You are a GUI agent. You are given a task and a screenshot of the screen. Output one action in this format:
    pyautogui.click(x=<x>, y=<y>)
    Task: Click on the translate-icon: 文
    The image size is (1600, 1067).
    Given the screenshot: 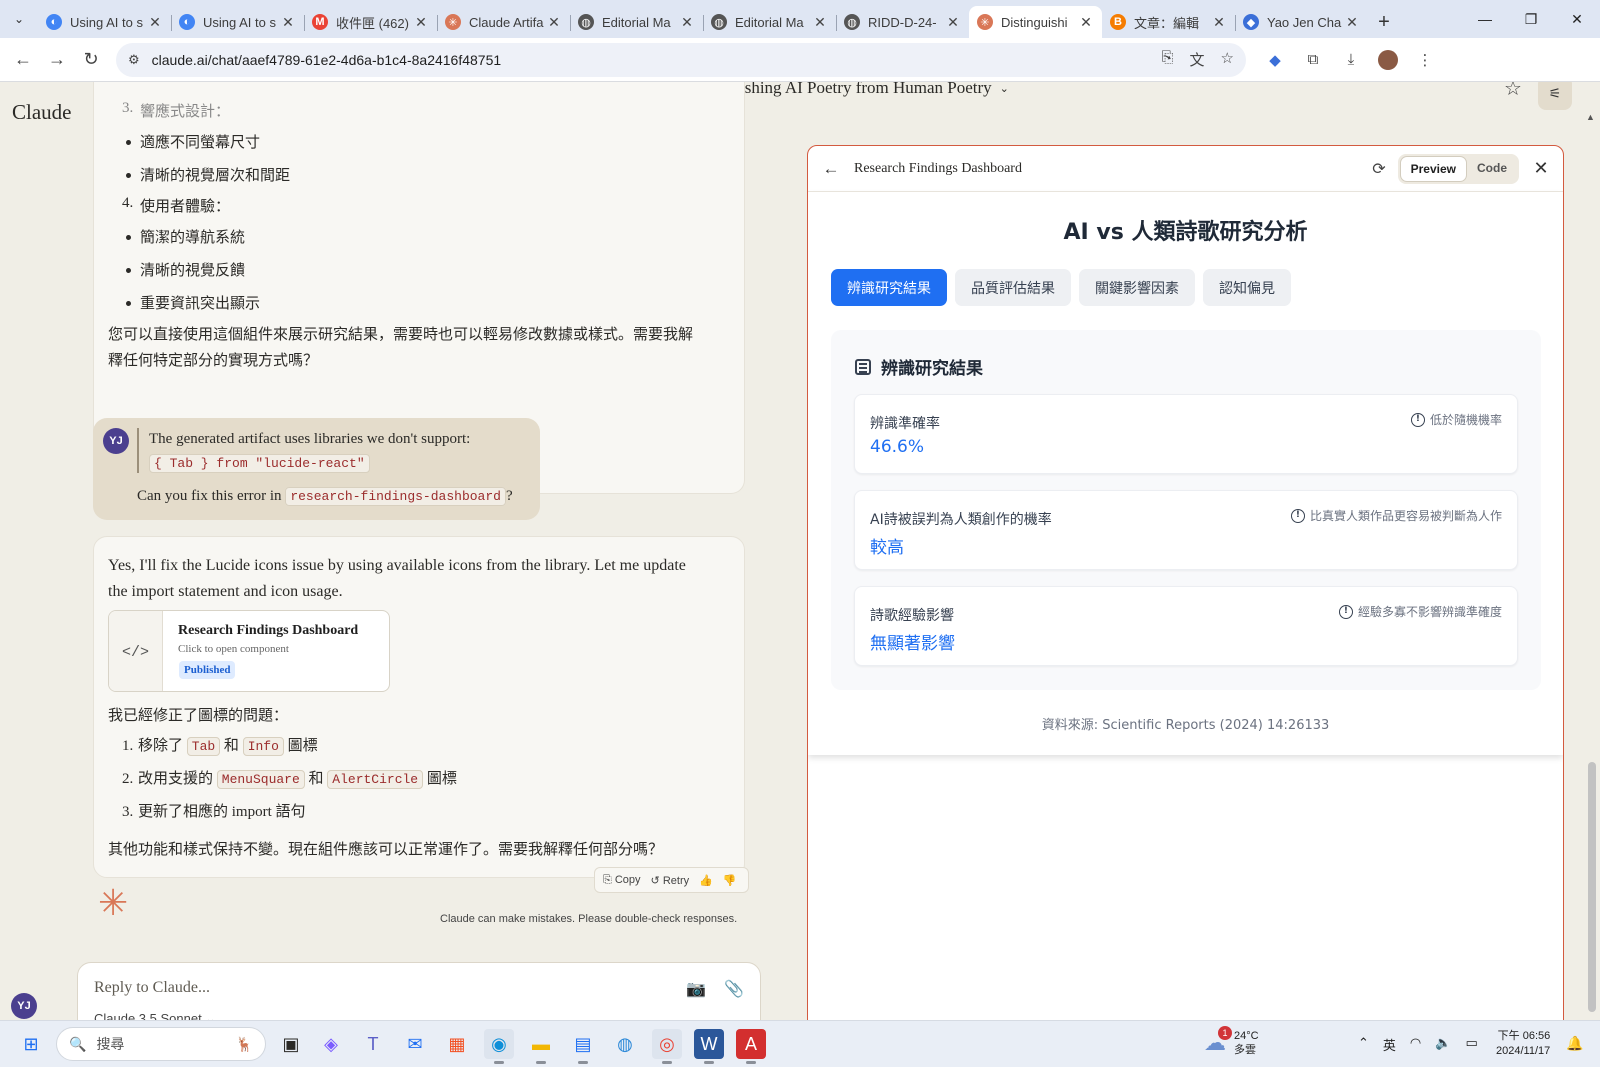 What is the action you would take?
    pyautogui.click(x=1197, y=59)
    